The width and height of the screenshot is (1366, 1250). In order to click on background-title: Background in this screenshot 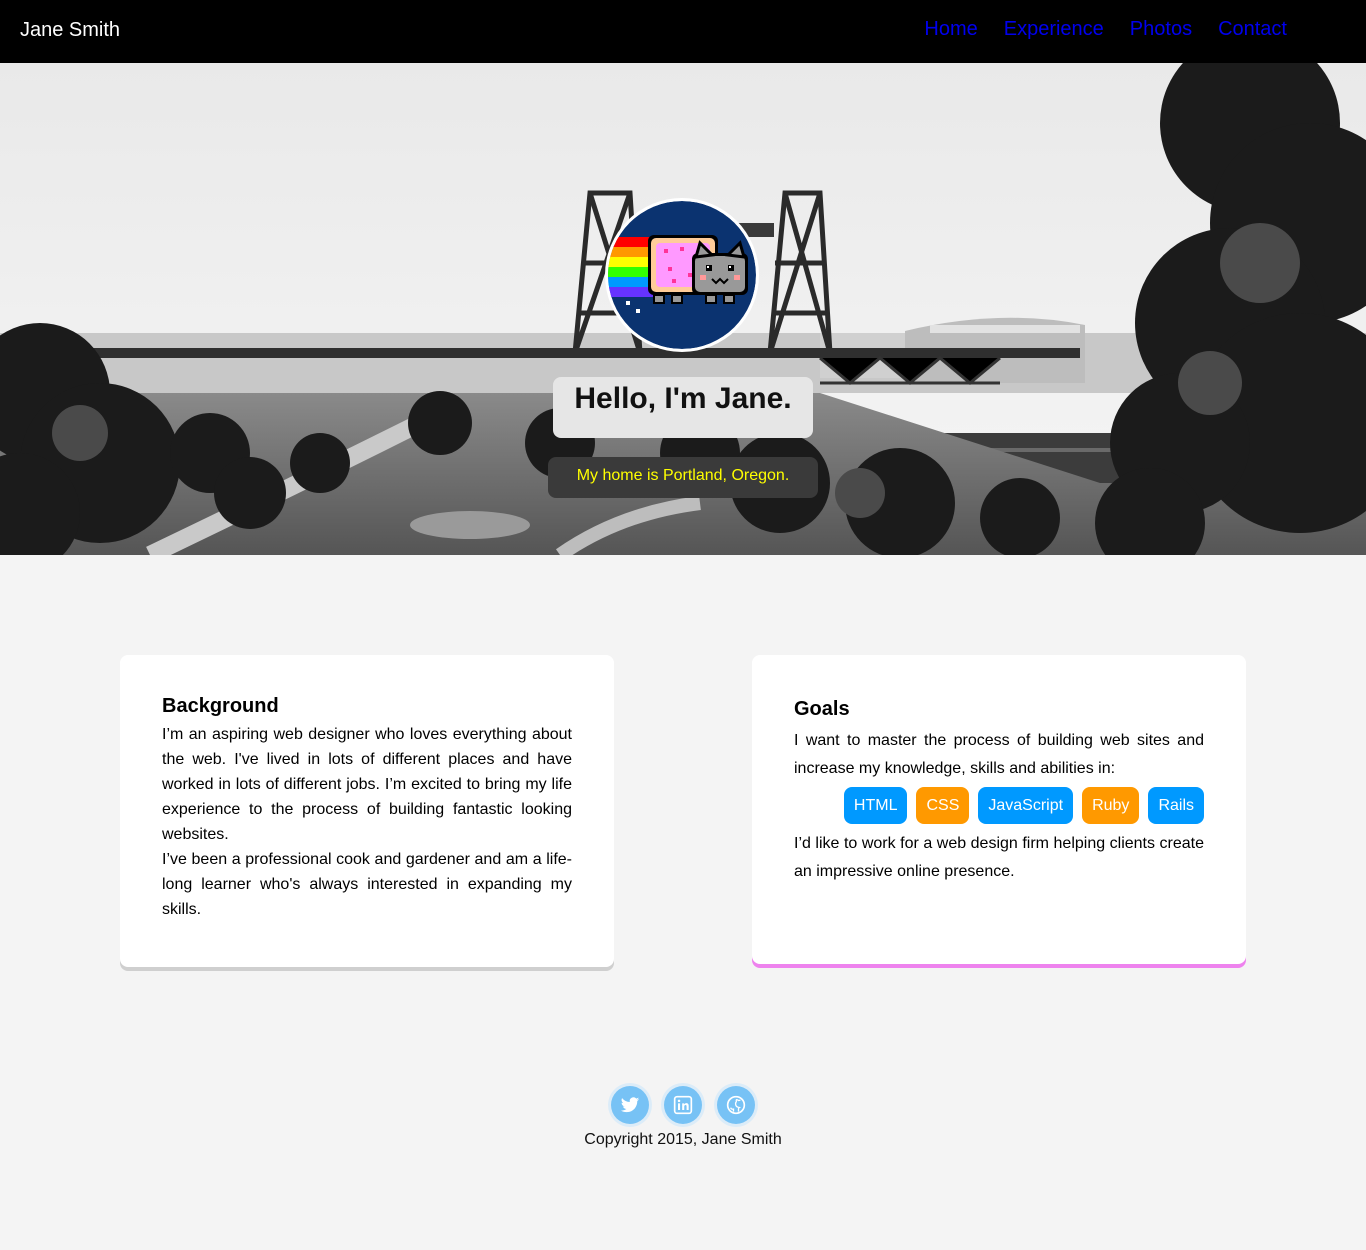, I will do `click(220, 706)`.